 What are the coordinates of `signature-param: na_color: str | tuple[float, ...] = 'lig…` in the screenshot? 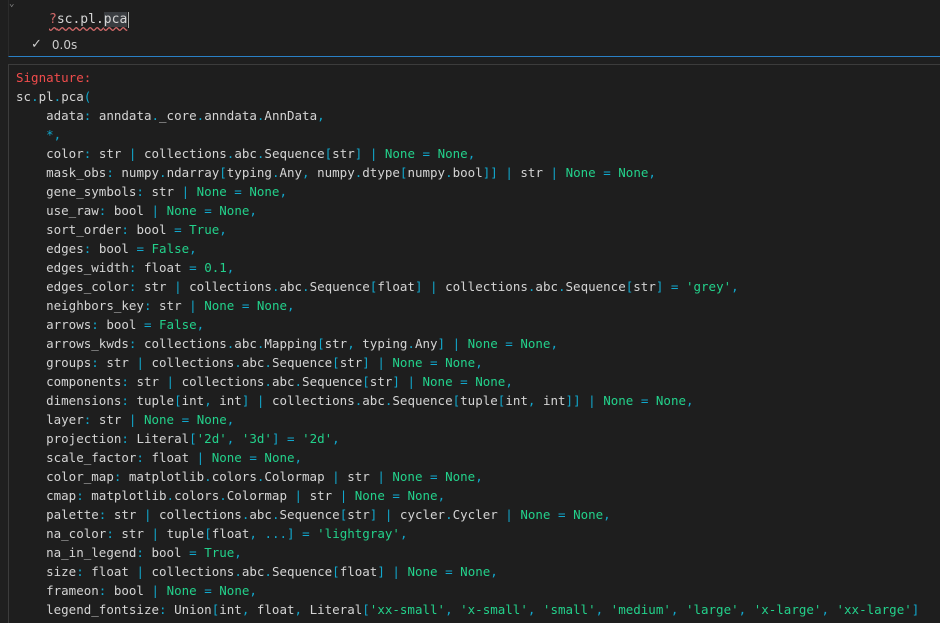 It's located at (227, 533).